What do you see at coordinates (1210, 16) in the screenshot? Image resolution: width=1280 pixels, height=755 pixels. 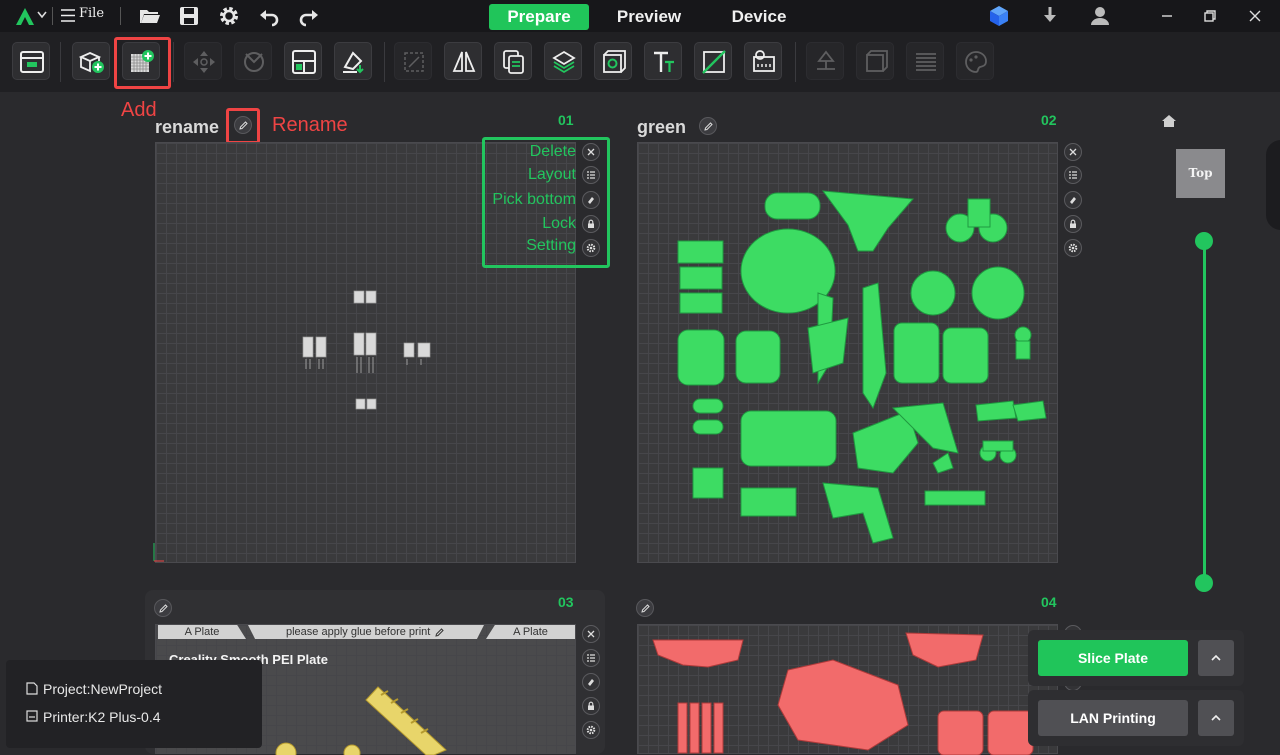 I see `restore-window-icon` at bounding box center [1210, 16].